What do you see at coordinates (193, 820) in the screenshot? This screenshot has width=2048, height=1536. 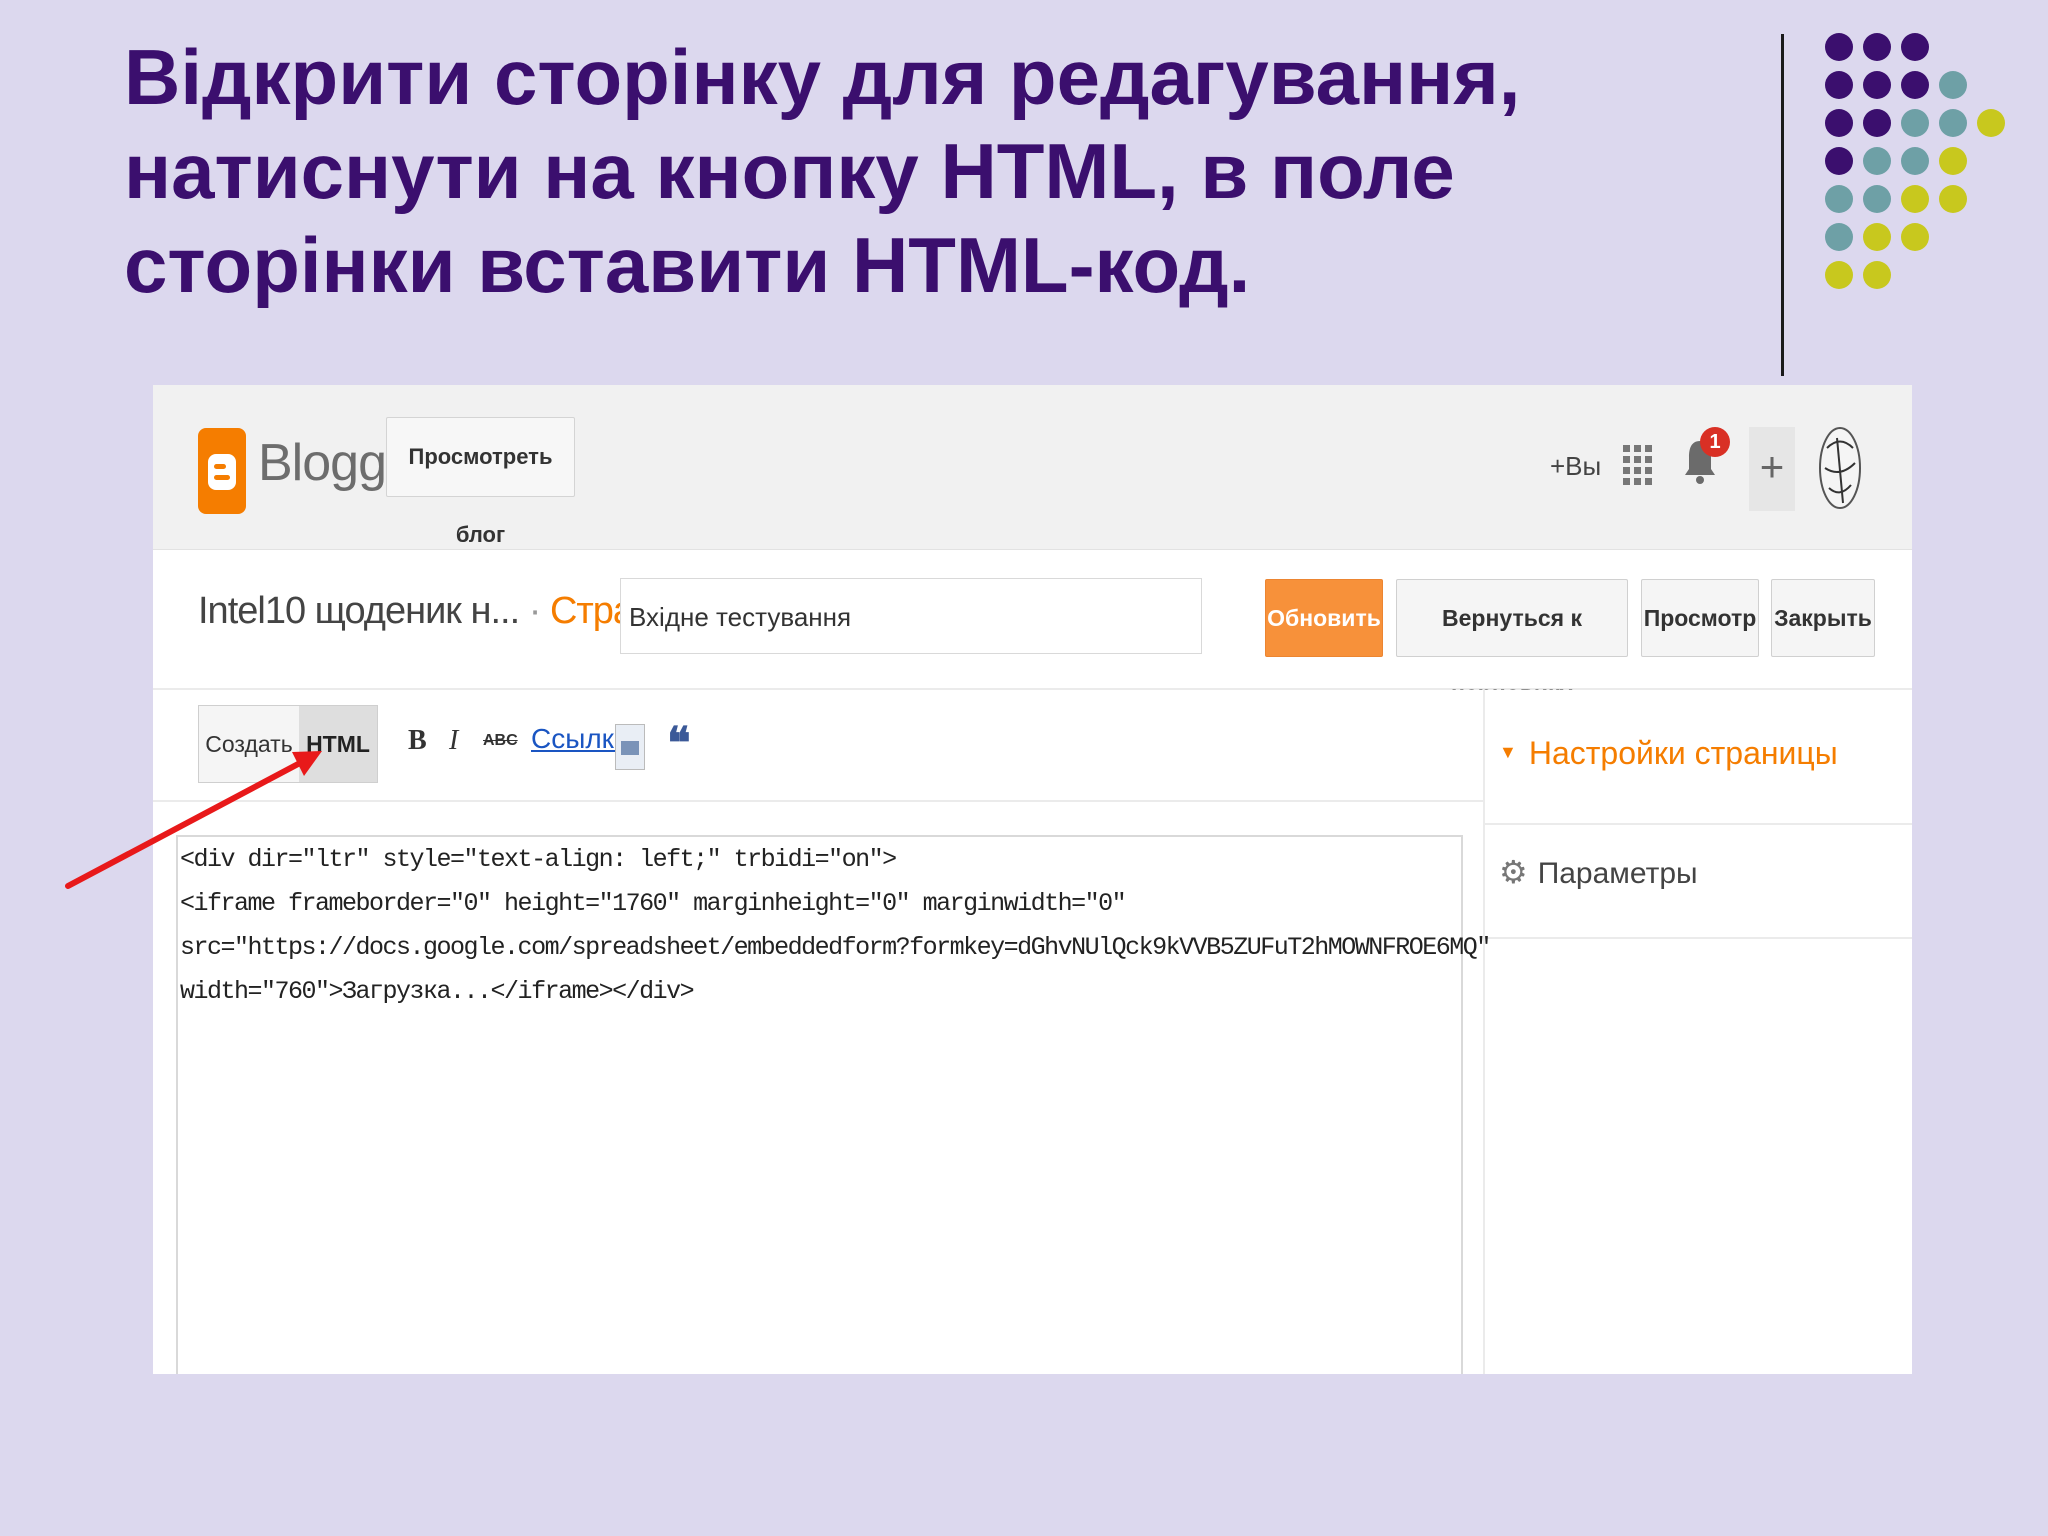 I see `red-arrow-icon` at bounding box center [193, 820].